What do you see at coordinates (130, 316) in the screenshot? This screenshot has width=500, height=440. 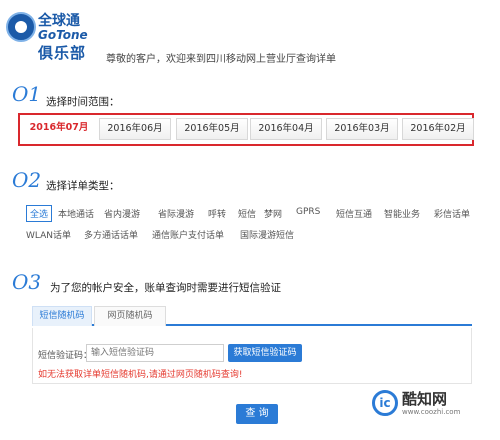 I see `tab-web-code: 网页随机码` at bounding box center [130, 316].